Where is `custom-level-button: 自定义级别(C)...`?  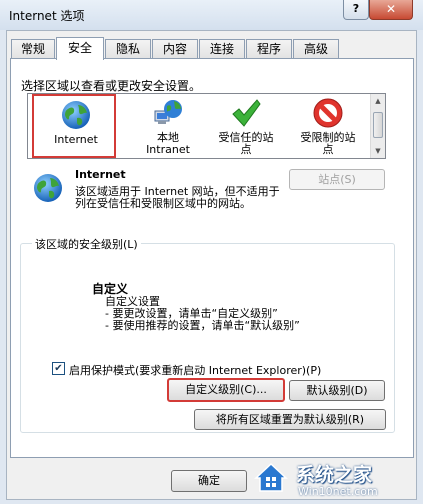 custom-level-button: 自定义级别(C)... is located at coordinates (226, 390).